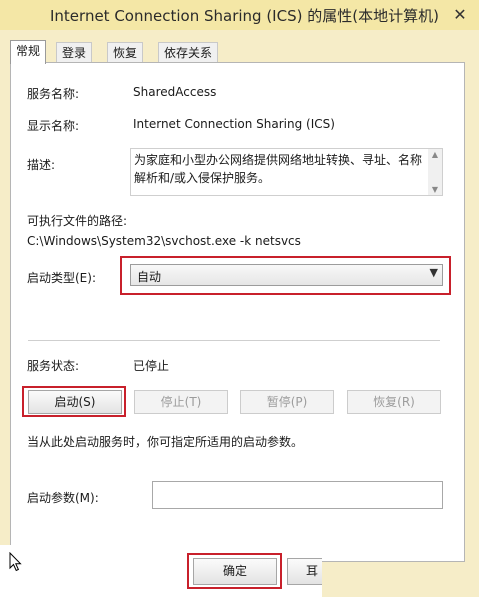  I want to click on resume-button: 恢复(R), so click(394, 402).